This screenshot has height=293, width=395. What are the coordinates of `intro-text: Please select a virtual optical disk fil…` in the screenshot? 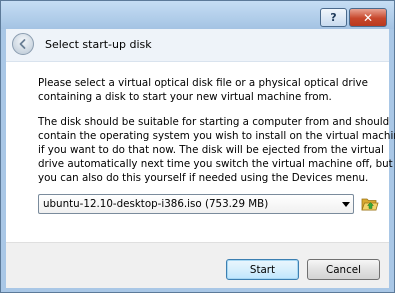 It's located at (210, 90).